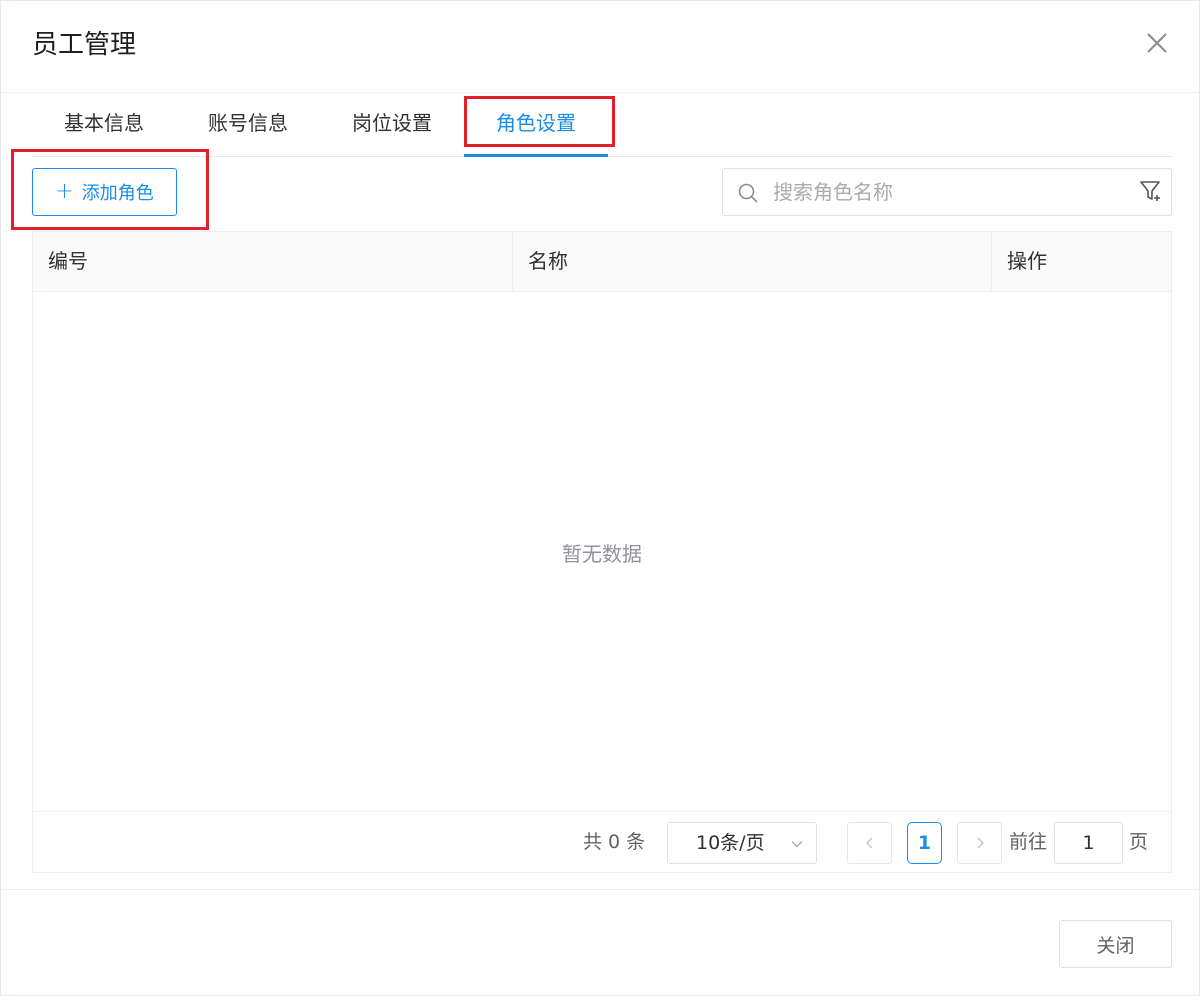  Describe the element at coordinates (1139, 842) in the screenshot. I see `page-unit-label: 页` at that location.